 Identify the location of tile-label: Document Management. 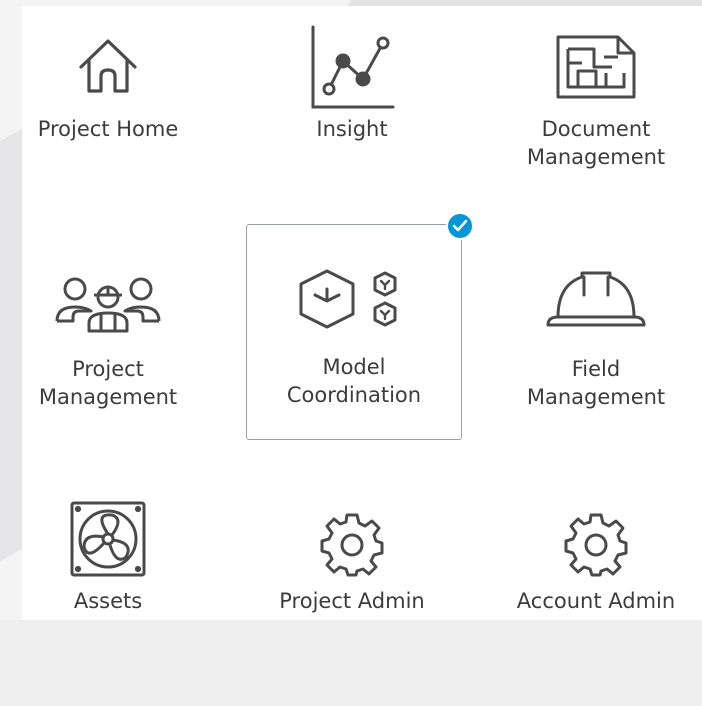
(596, 143).